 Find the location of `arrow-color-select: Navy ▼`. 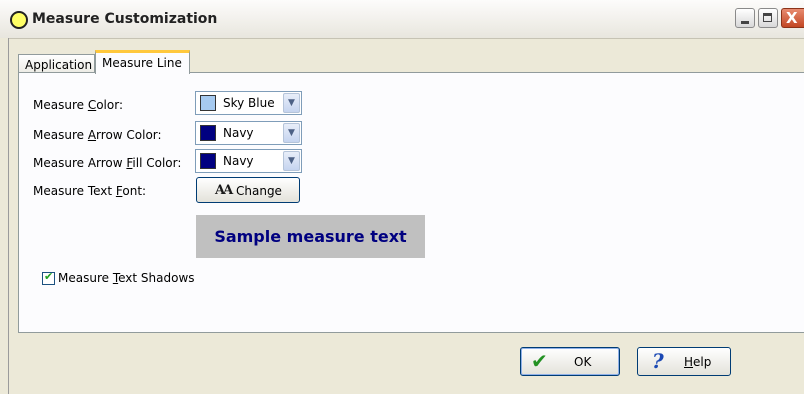

arrow-color-select: Navy ▼ is located at coordinates (248, 133).